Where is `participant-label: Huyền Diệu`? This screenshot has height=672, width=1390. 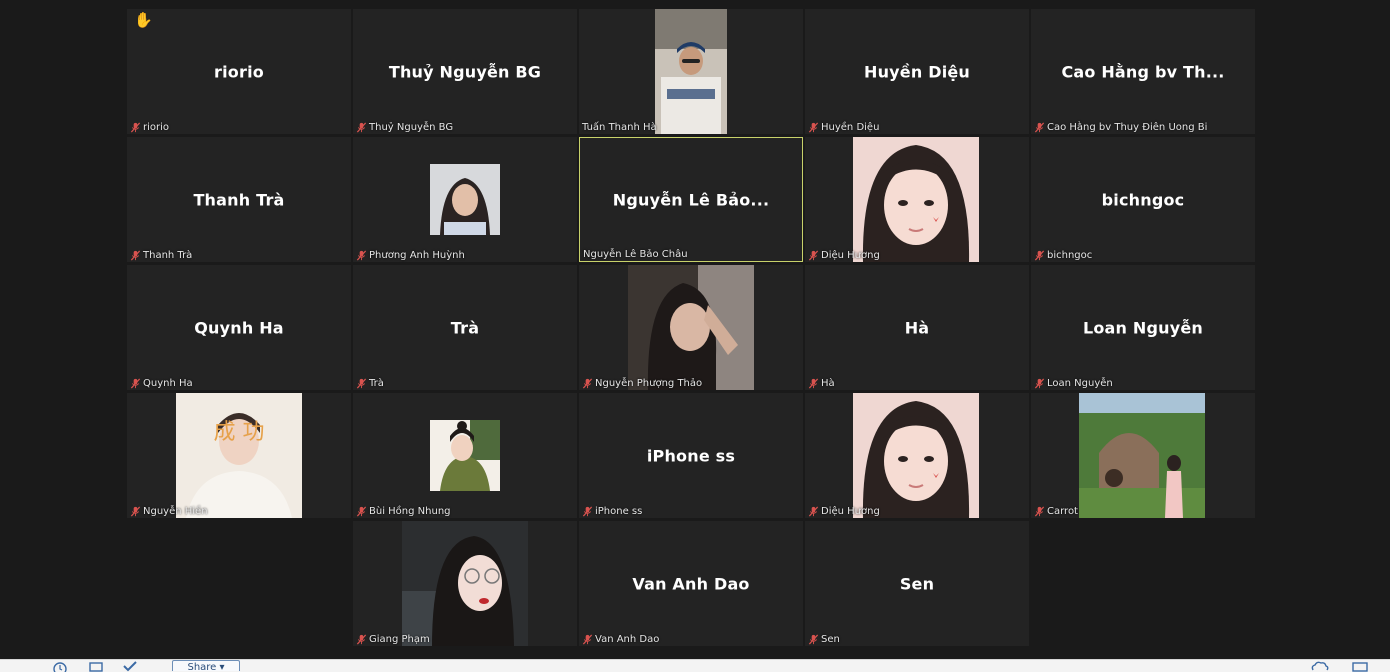 participant-label: Huyền Diệu is located at coordinates (843, 127).